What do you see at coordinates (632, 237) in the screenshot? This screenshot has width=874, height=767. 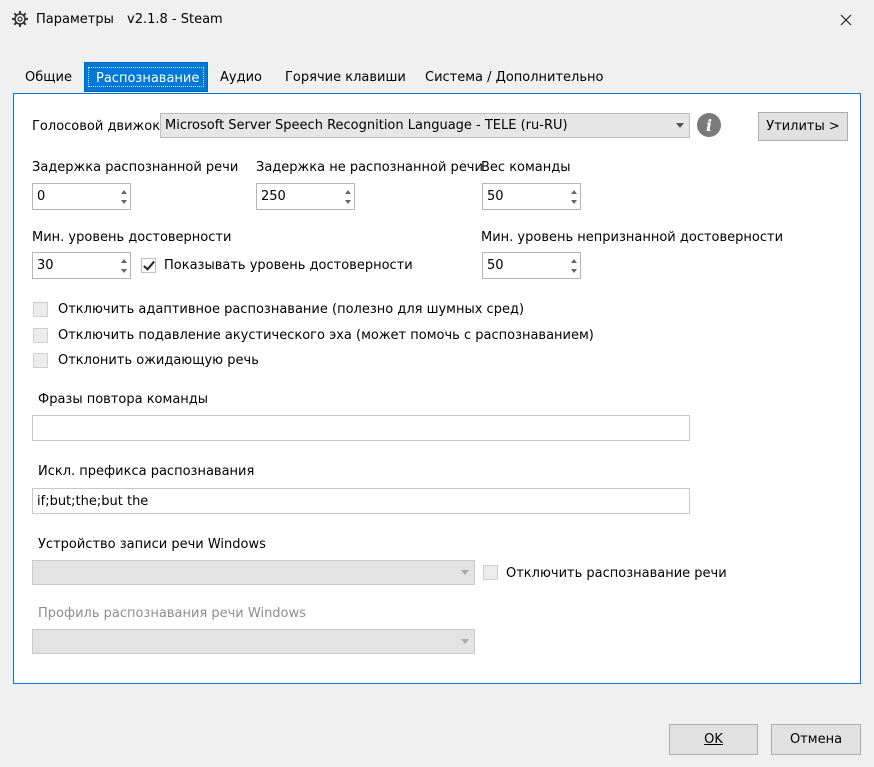 I see `unrecognized-confidence-label: Мин. уровень непризнанной достоверности` at bounding box center [632, 237].